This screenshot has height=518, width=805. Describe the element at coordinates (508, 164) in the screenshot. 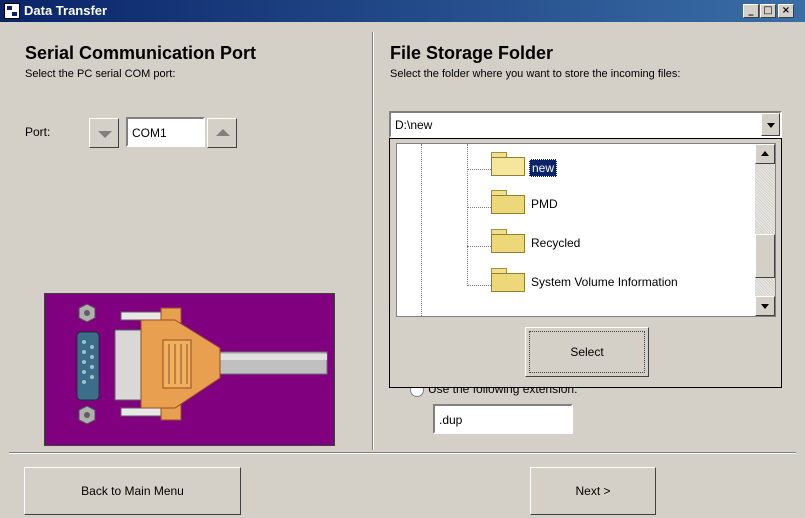

I see `open-folder-icon` at that location.